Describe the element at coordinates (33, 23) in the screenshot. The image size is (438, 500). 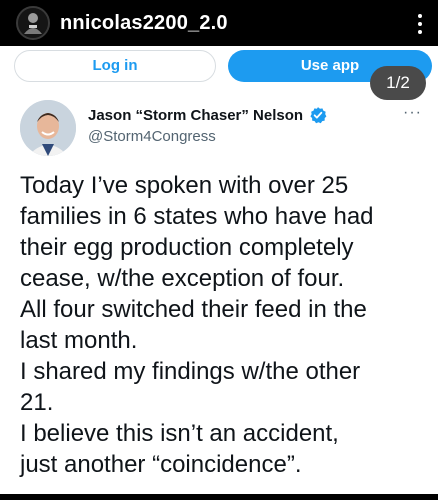
I see `profile-avatar-icon` at that location.